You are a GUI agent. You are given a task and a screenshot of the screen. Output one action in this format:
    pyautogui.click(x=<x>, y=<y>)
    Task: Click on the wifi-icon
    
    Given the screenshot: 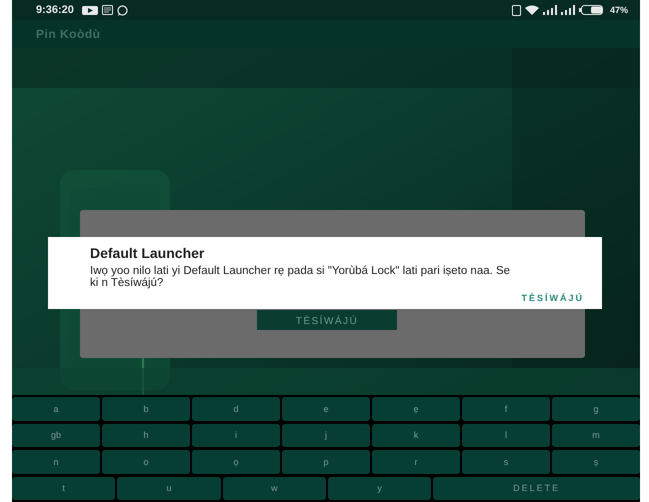 What is the action you would take?
    pyautogui.click(x=531, y=10)
    